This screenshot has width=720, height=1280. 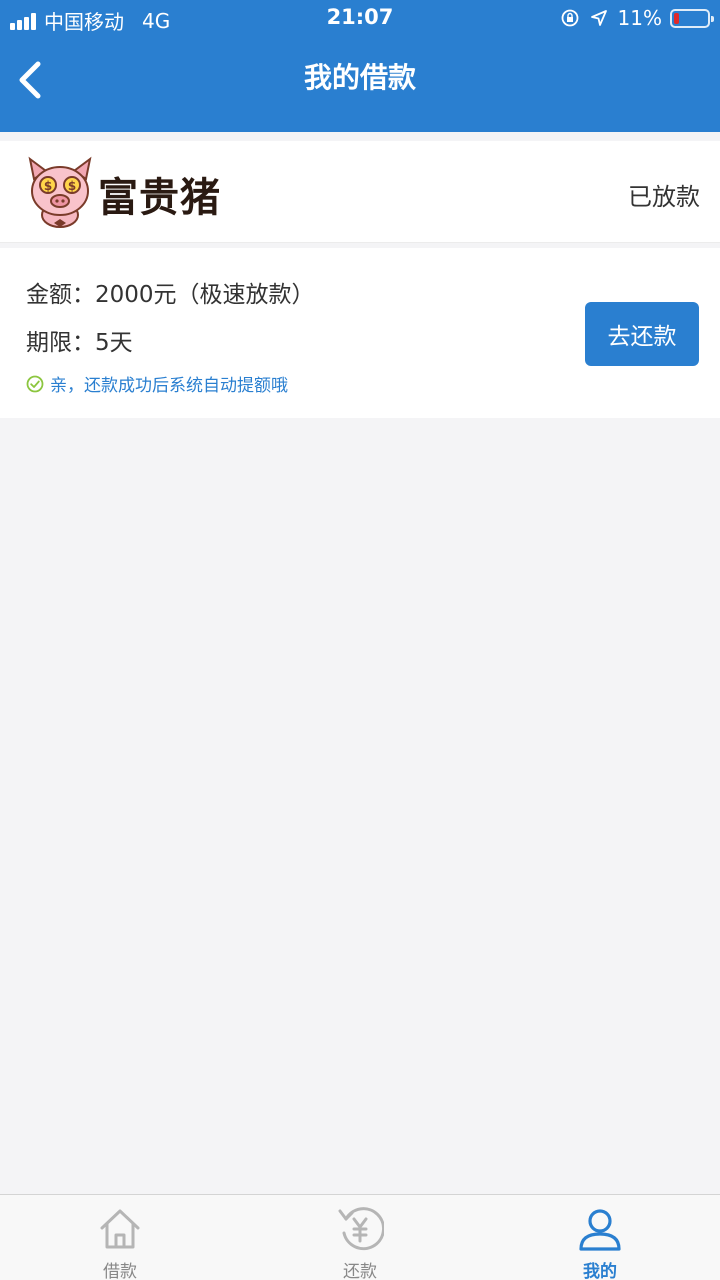 I want to click on loan-term: 期限：5天, so click(x=79, y=343).